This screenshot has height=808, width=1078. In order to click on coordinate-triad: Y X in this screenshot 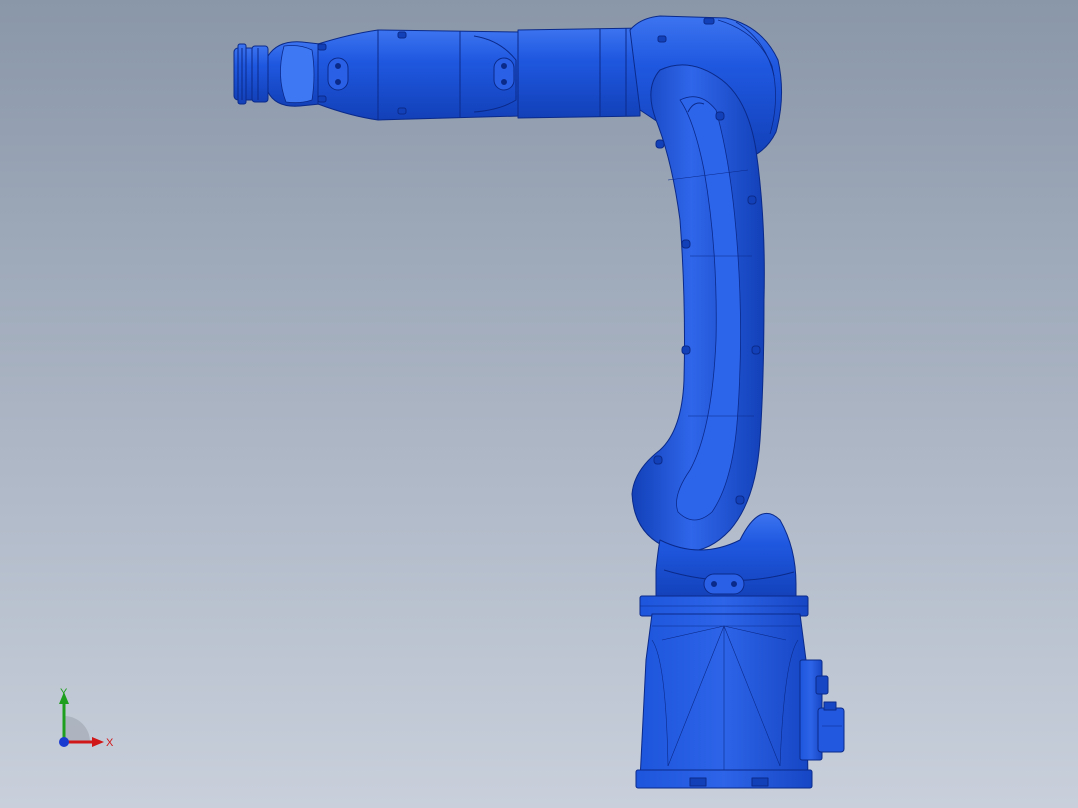, I will do `click(86, 718)`.